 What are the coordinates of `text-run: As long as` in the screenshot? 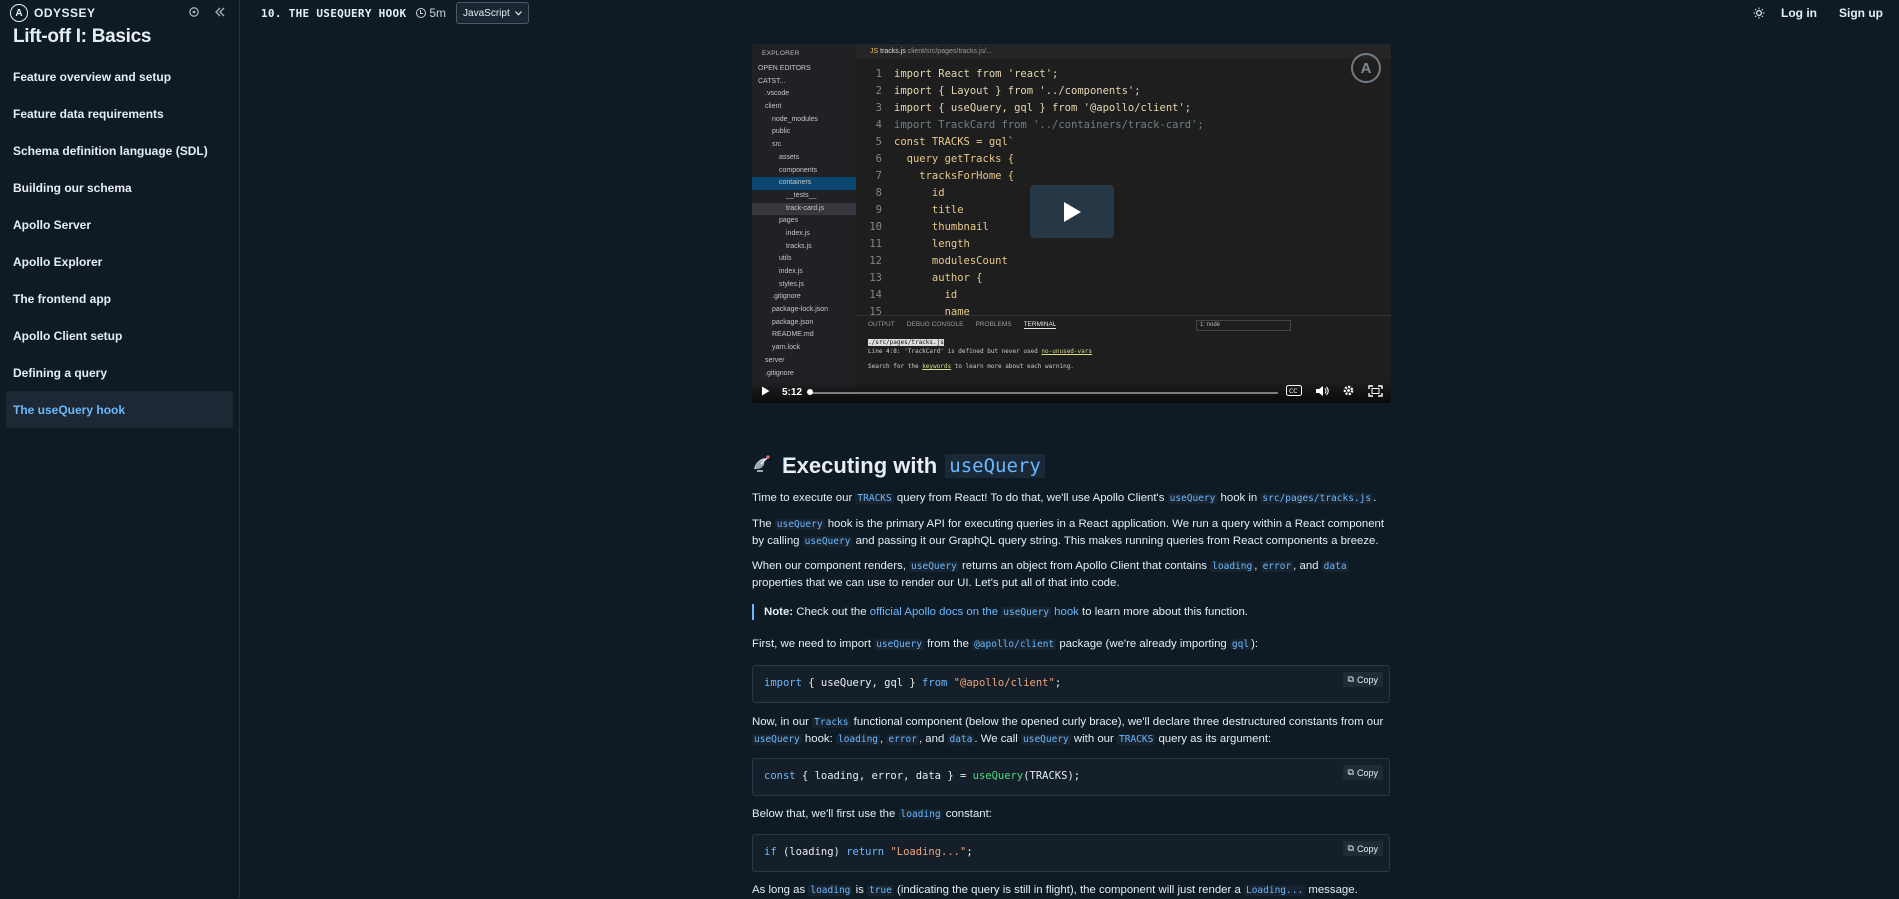 It's located at (780, 890).